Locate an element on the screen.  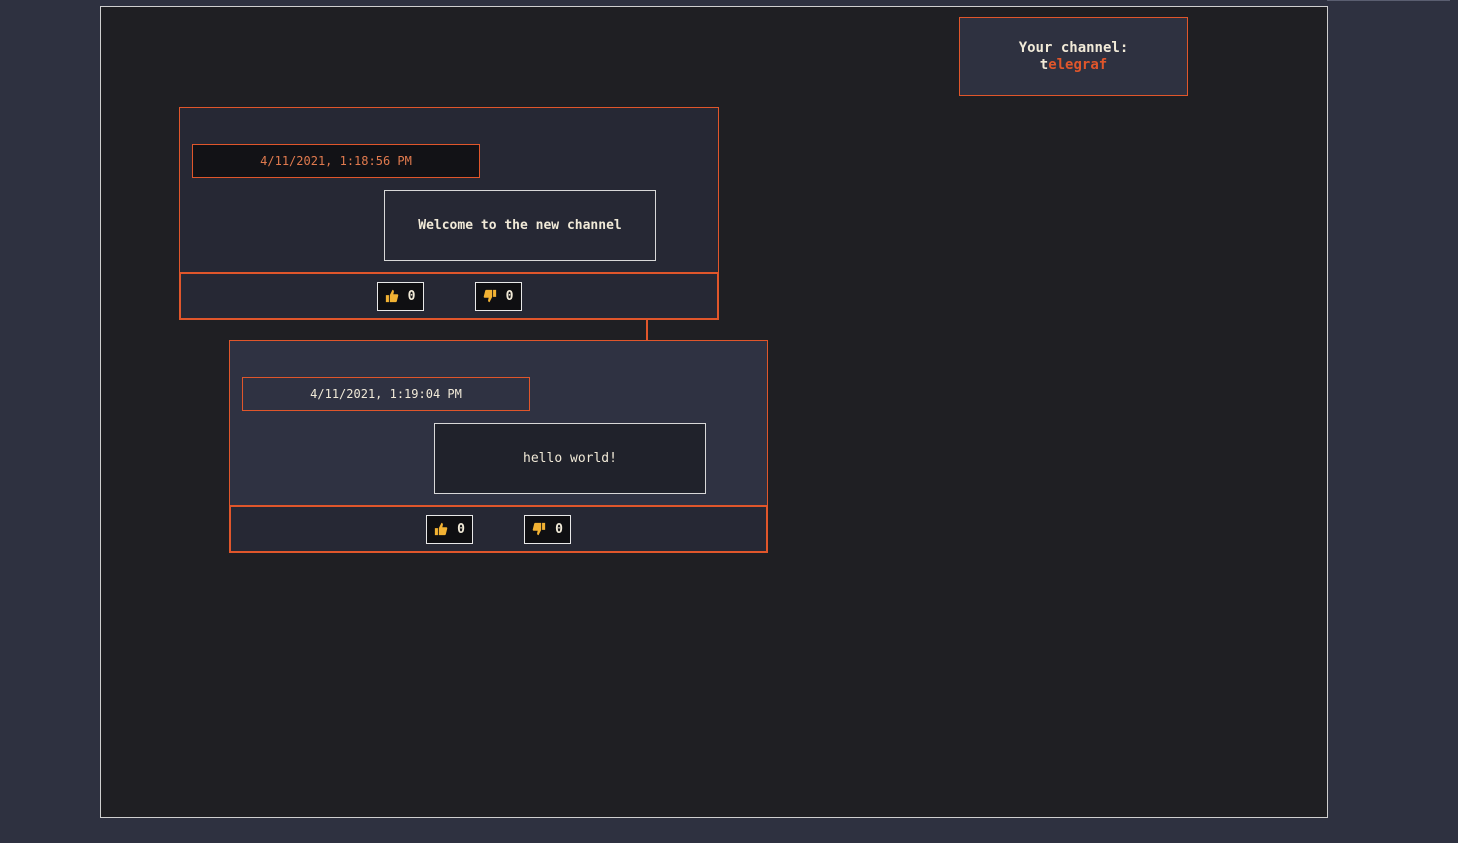
message-text: Welcome to the new channel is located at coordinates (520, 225).